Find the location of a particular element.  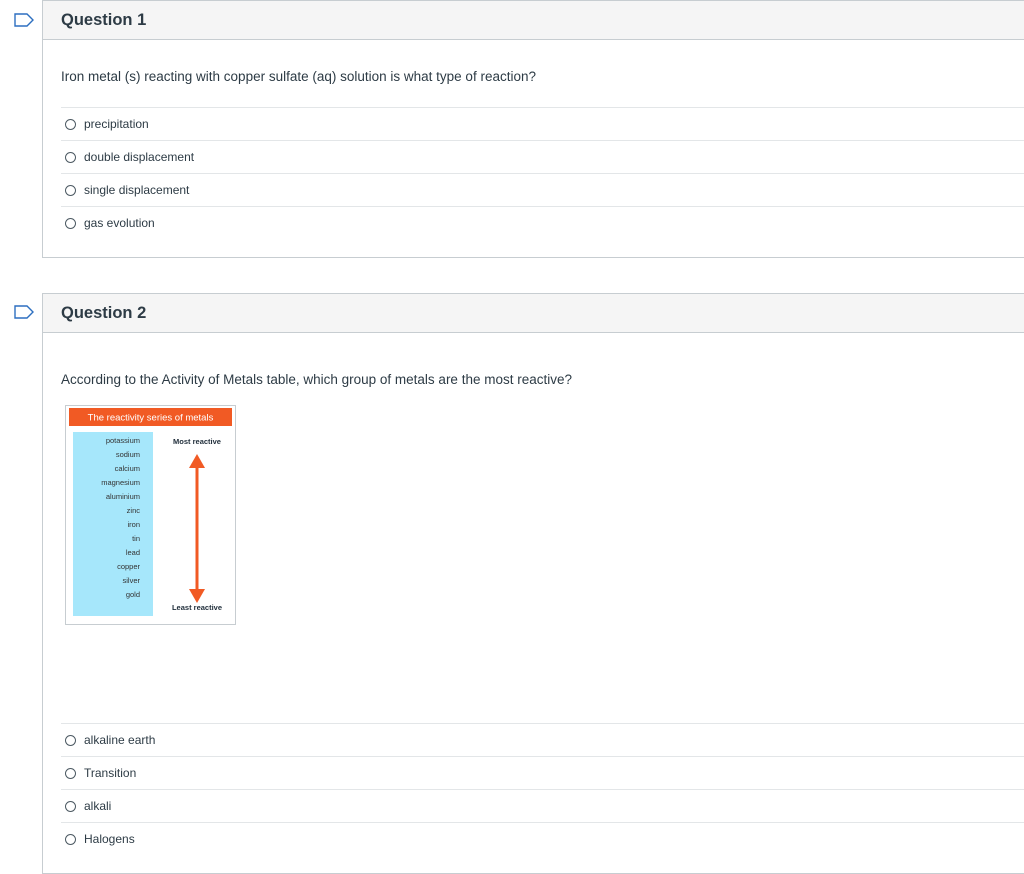

figure-title: The reactivity series of metals is located at coordinates (151, 418).